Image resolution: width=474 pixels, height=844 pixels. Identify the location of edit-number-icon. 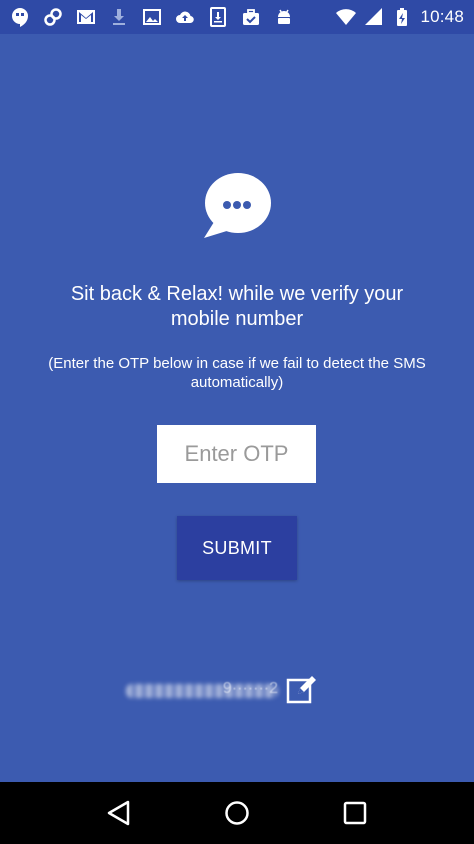
(302, 690).